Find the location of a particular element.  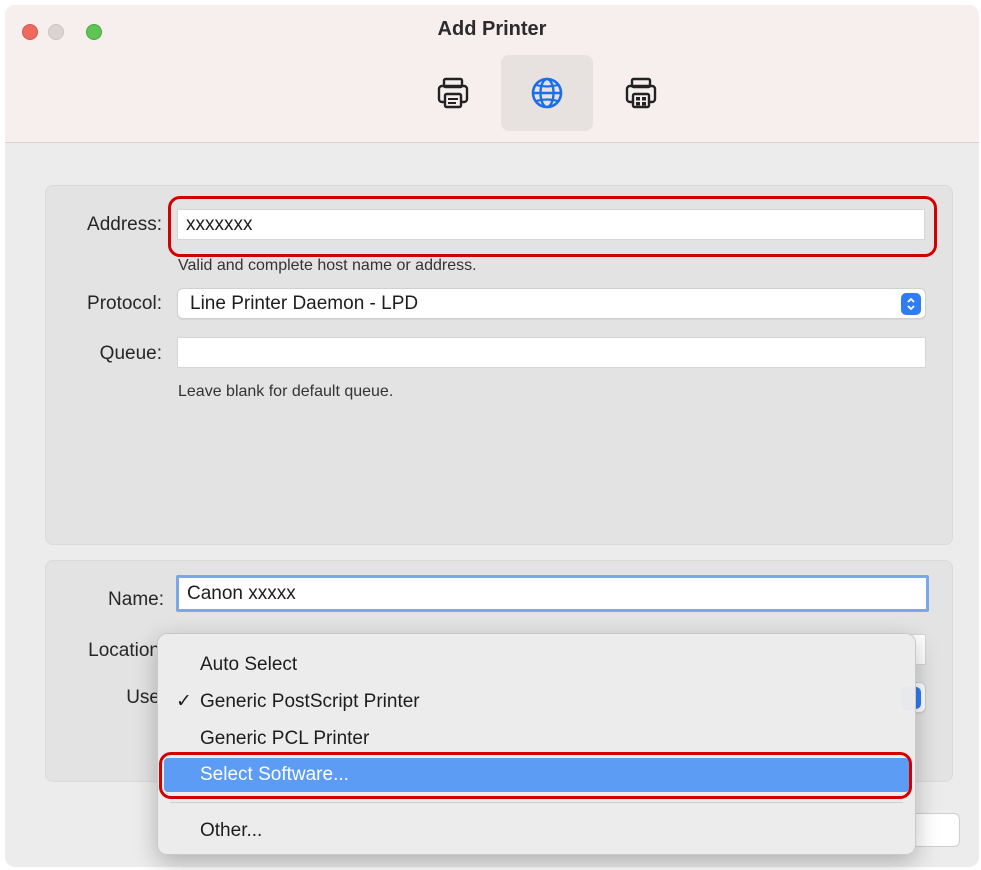

up-down-arrows-icon is located at coordinates (911, 304).